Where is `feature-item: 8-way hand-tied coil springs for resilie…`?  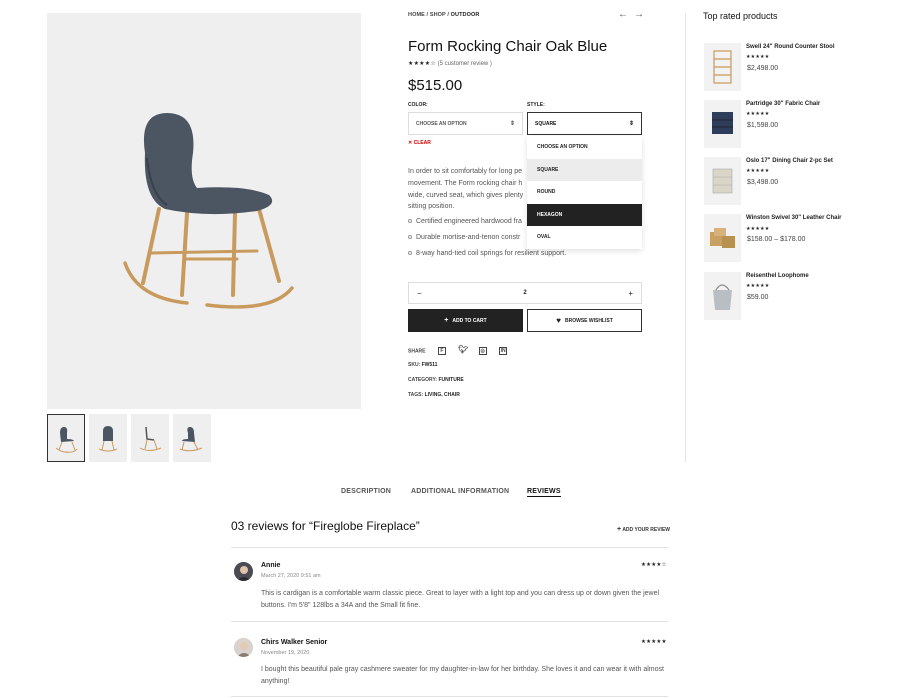
feature-item: 8-way hand-tied coil springs for resilie… is located at coordinates (487, 253).